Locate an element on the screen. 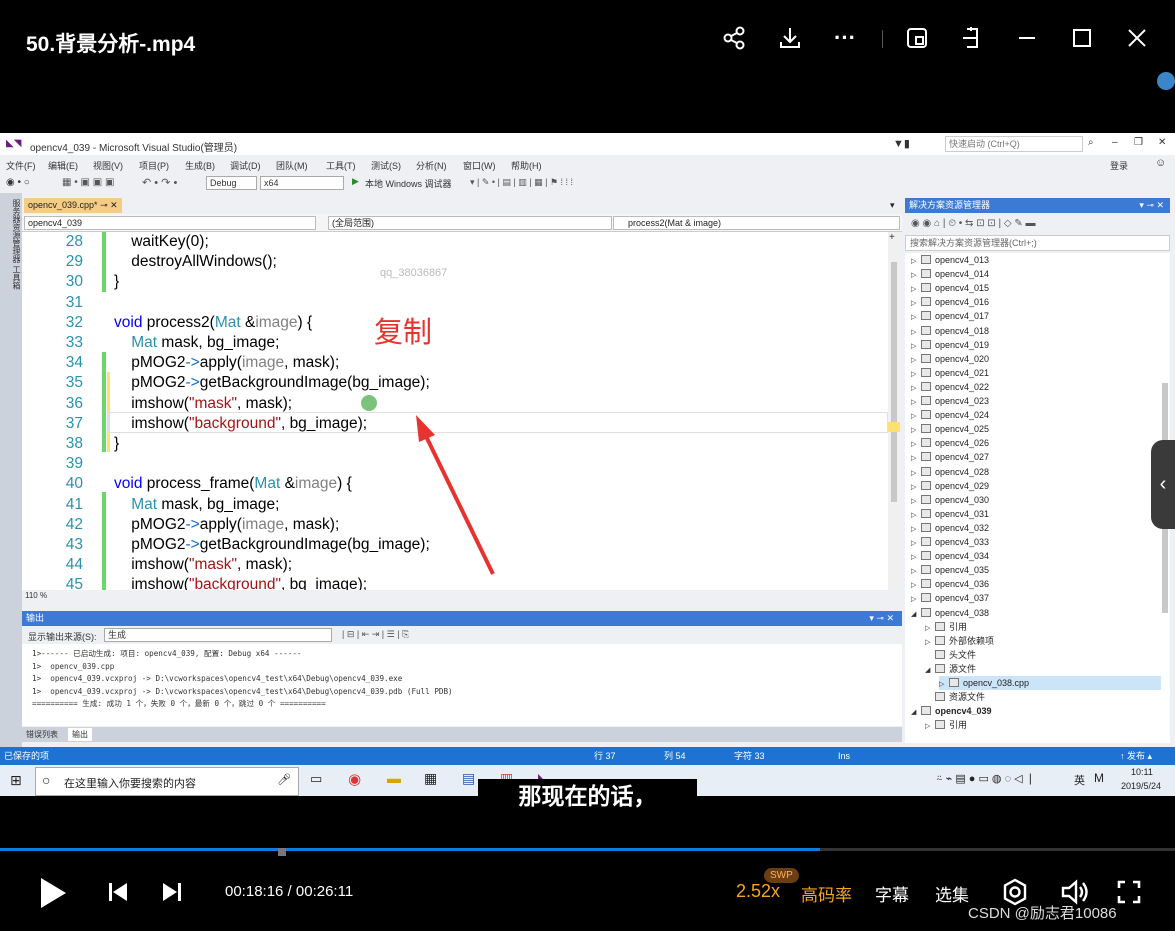 This screenshot has height=931, width=1175. run-icon: ▶ is located at coordinates (355, 181).